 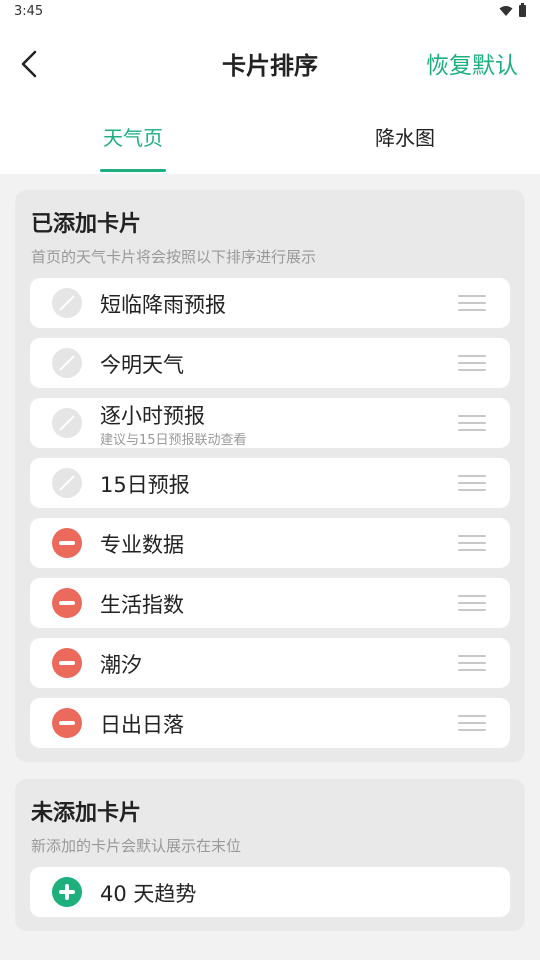 What do you see at coordinates (173, 440) in the screenshot?
I see `card-subtitle: 建议与15日预报联动查看` at bounding box center [173, 440].